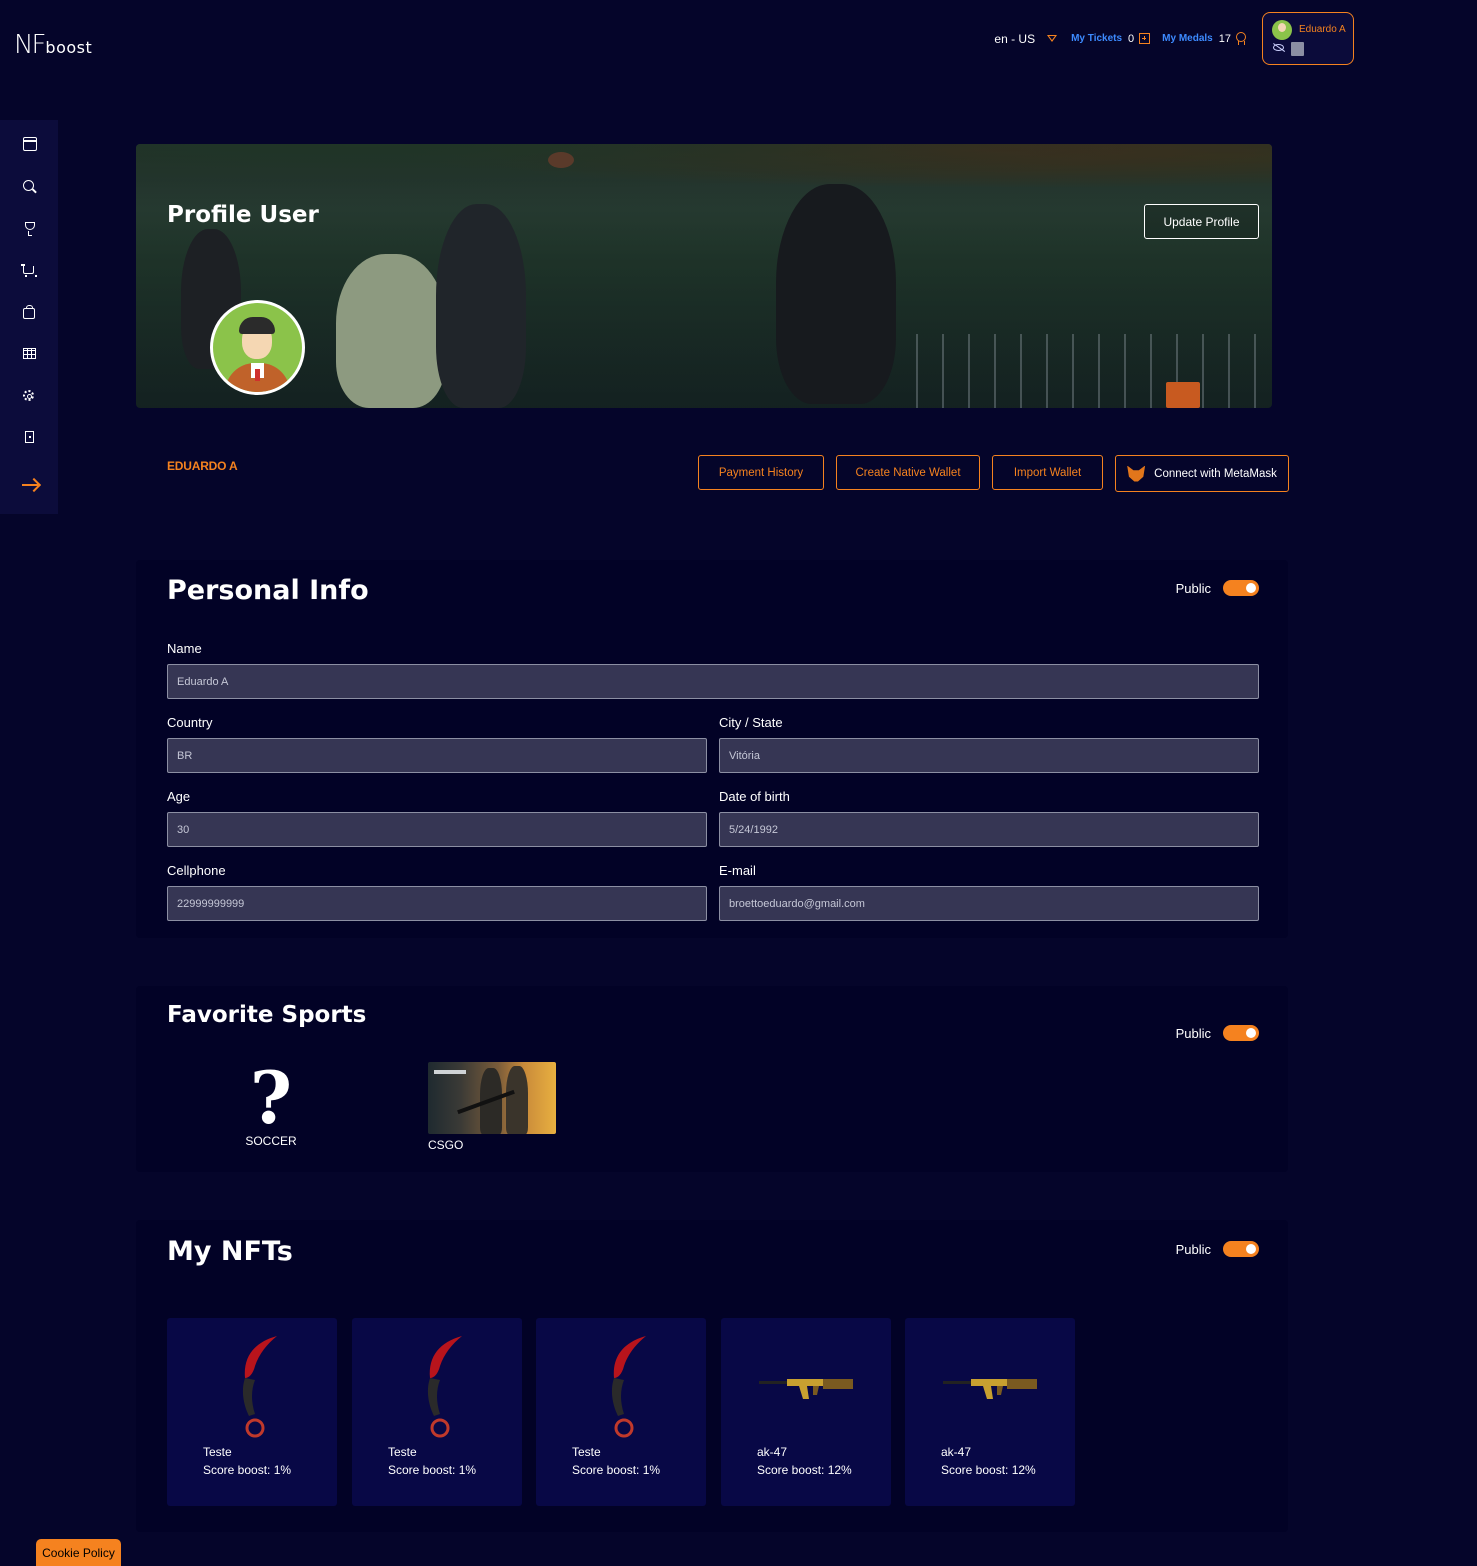 The width and height of the screenshot is (1477, 1566). I want to click on my-nfts-title: My NFTs, so click(230, 1251).